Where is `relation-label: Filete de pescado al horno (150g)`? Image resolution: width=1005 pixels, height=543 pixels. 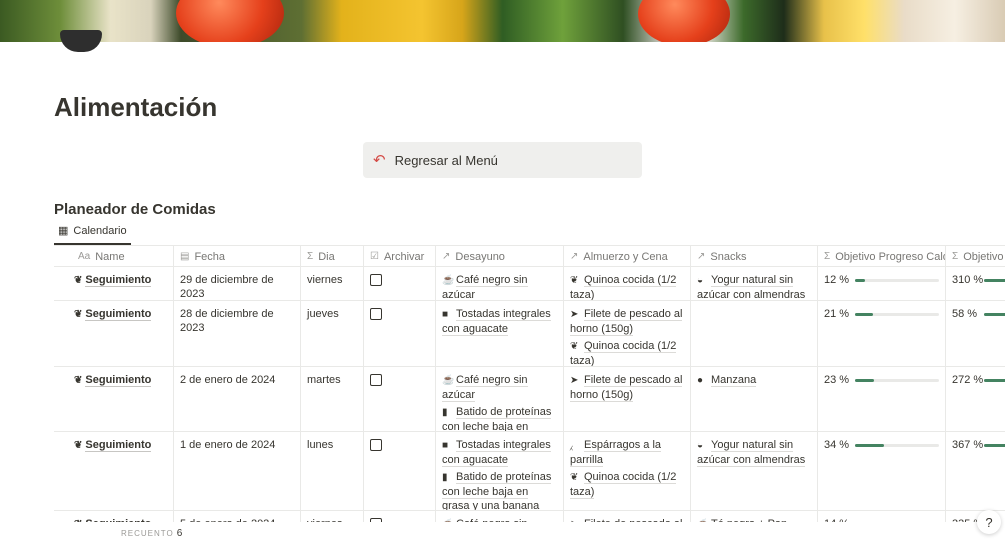 relation-label: Filete de pescado al horno (150g) is located at coordinates (626, 388).